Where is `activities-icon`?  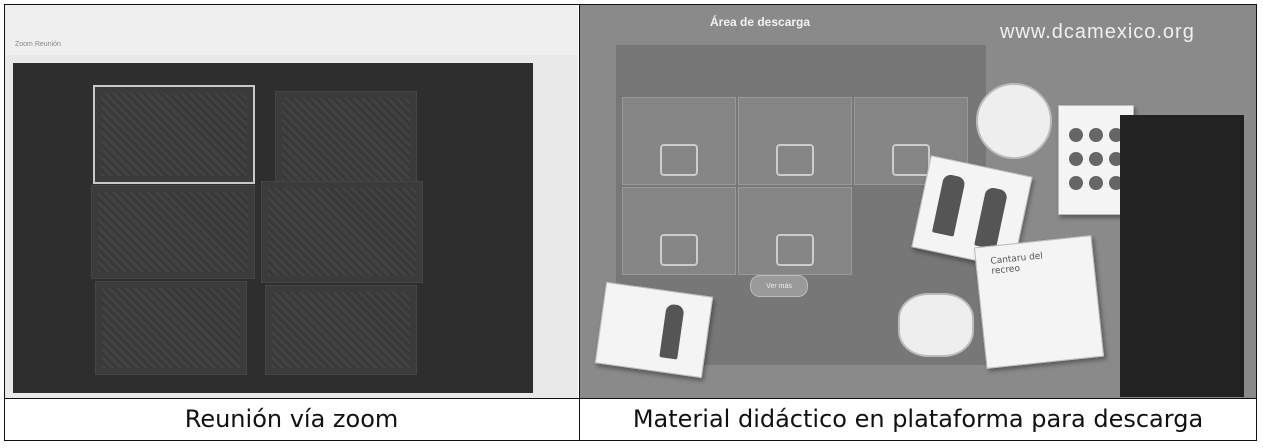 activities-icon is located at coordinates (795, 160).